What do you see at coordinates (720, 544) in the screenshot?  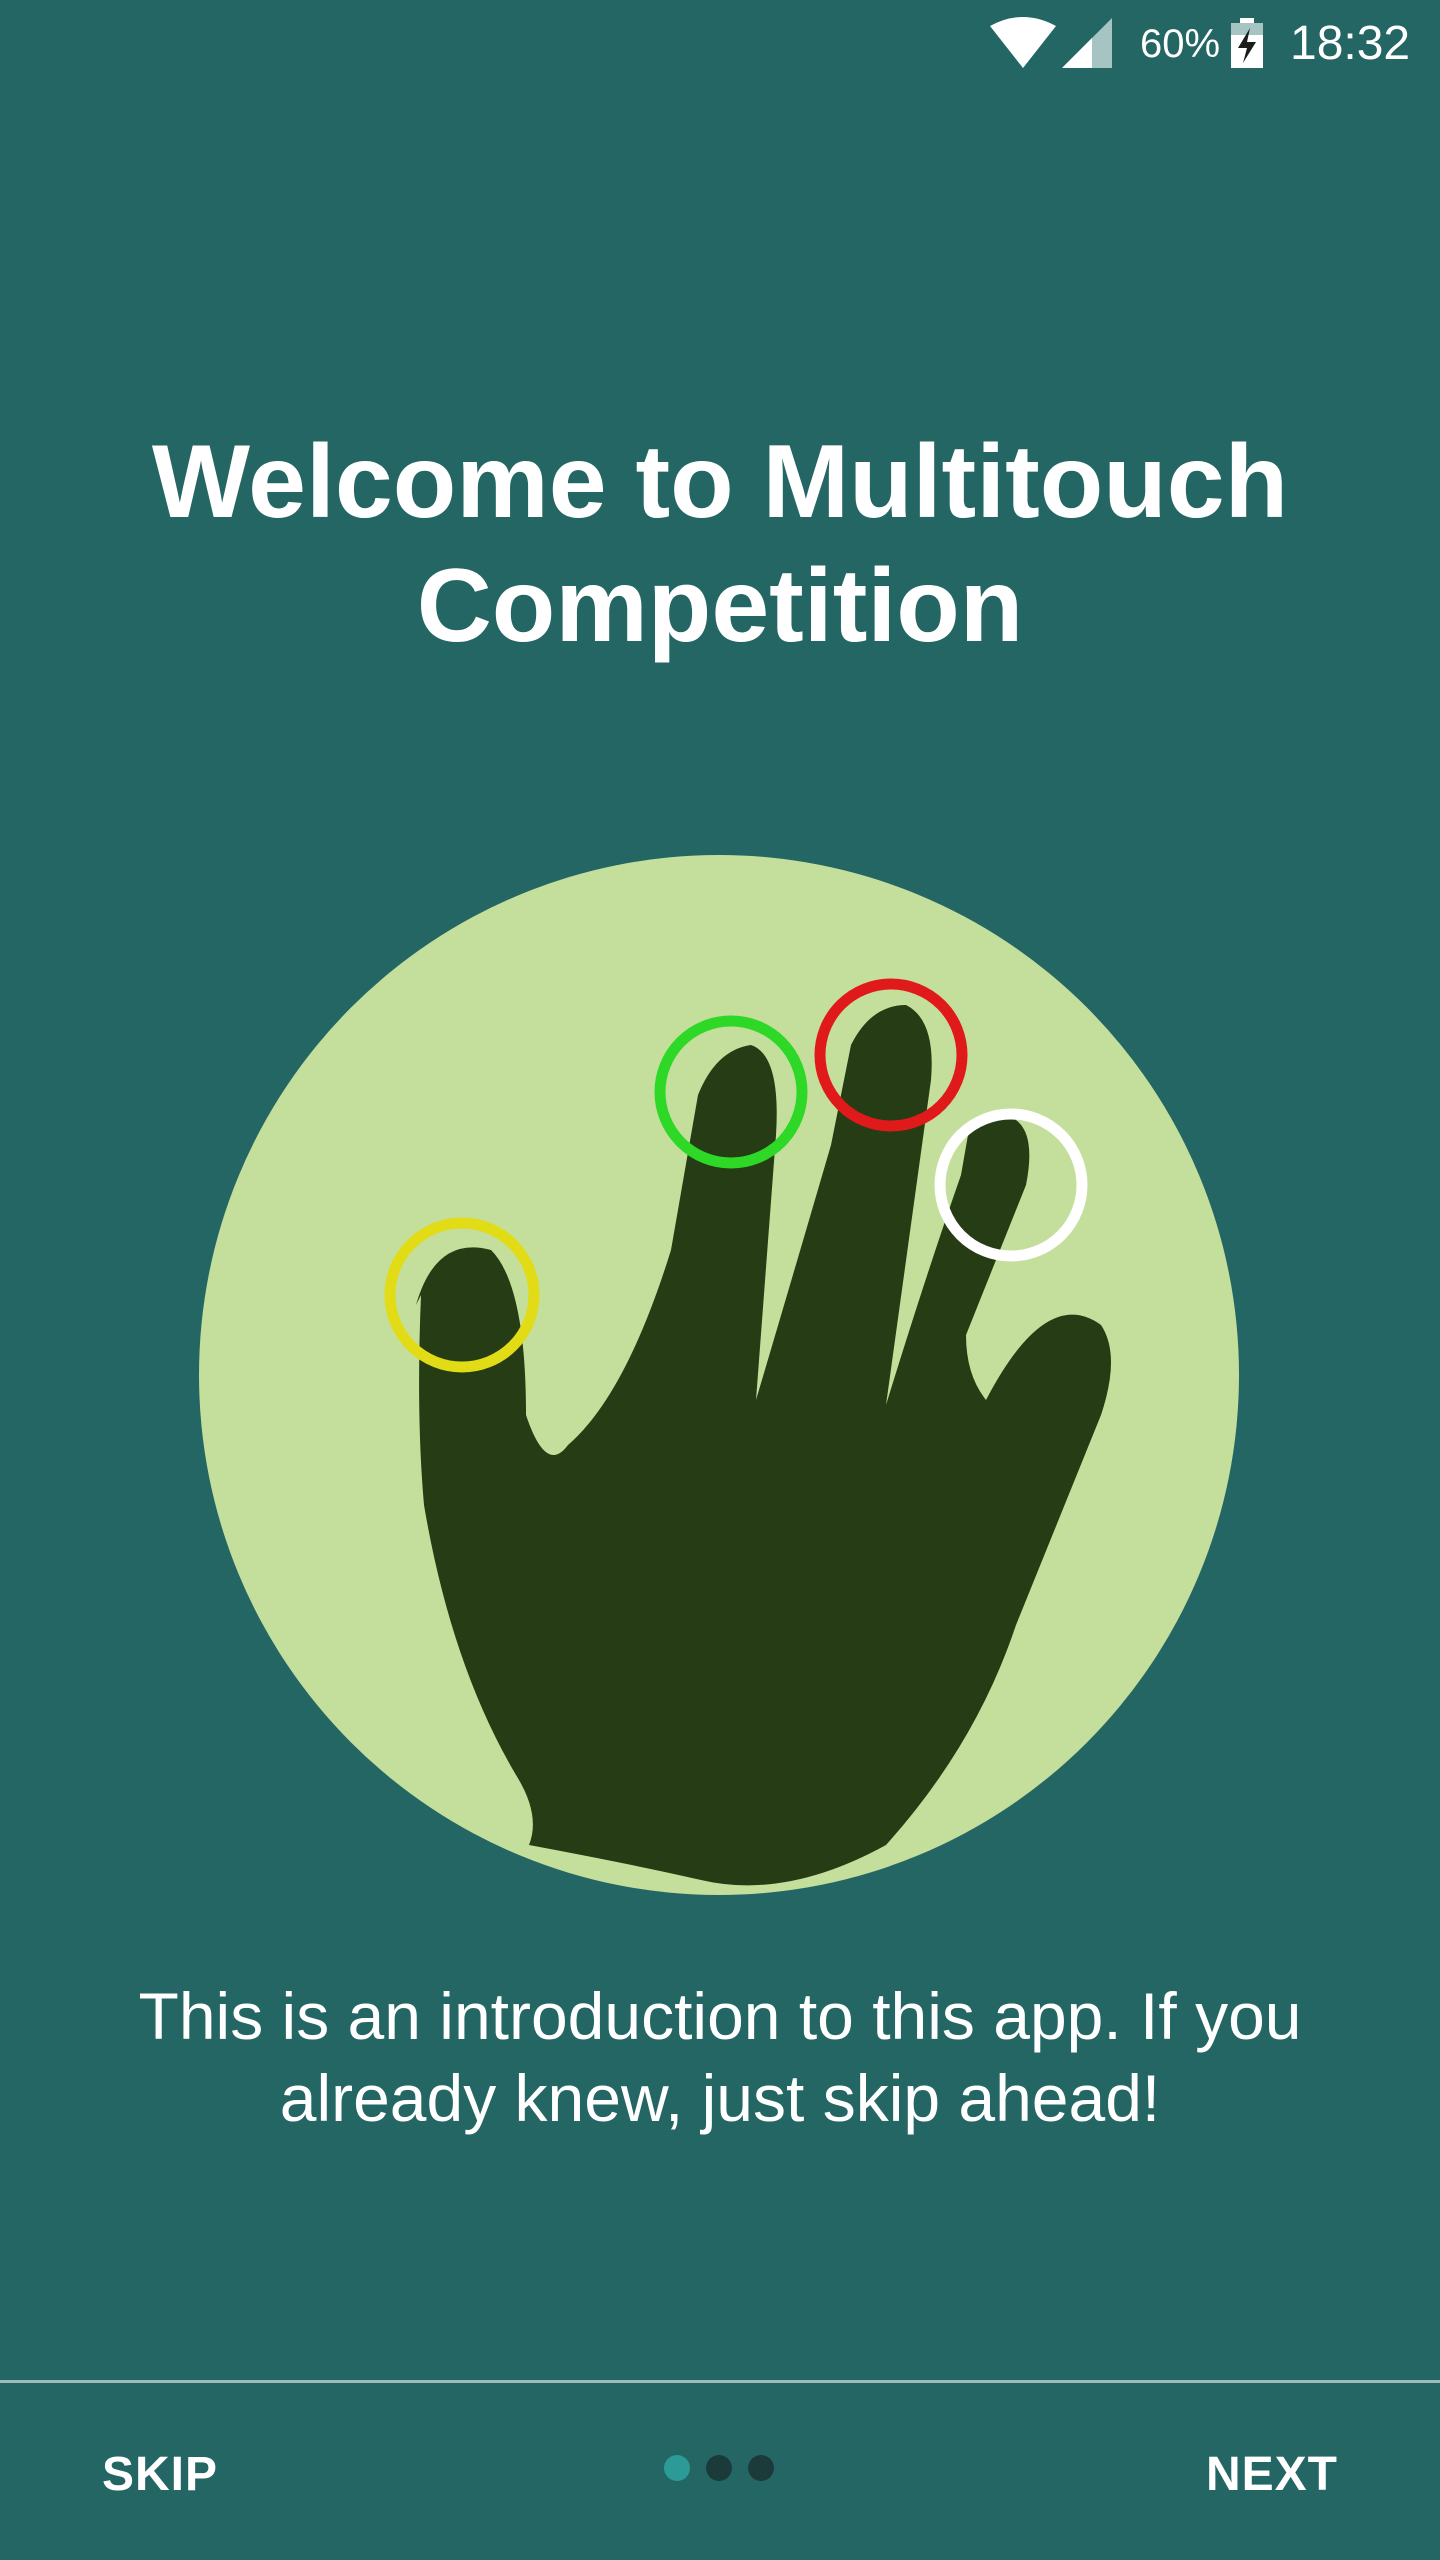 I see `intro-title: Welcome to Multitouch Competition` at bounding box center [720, 544].